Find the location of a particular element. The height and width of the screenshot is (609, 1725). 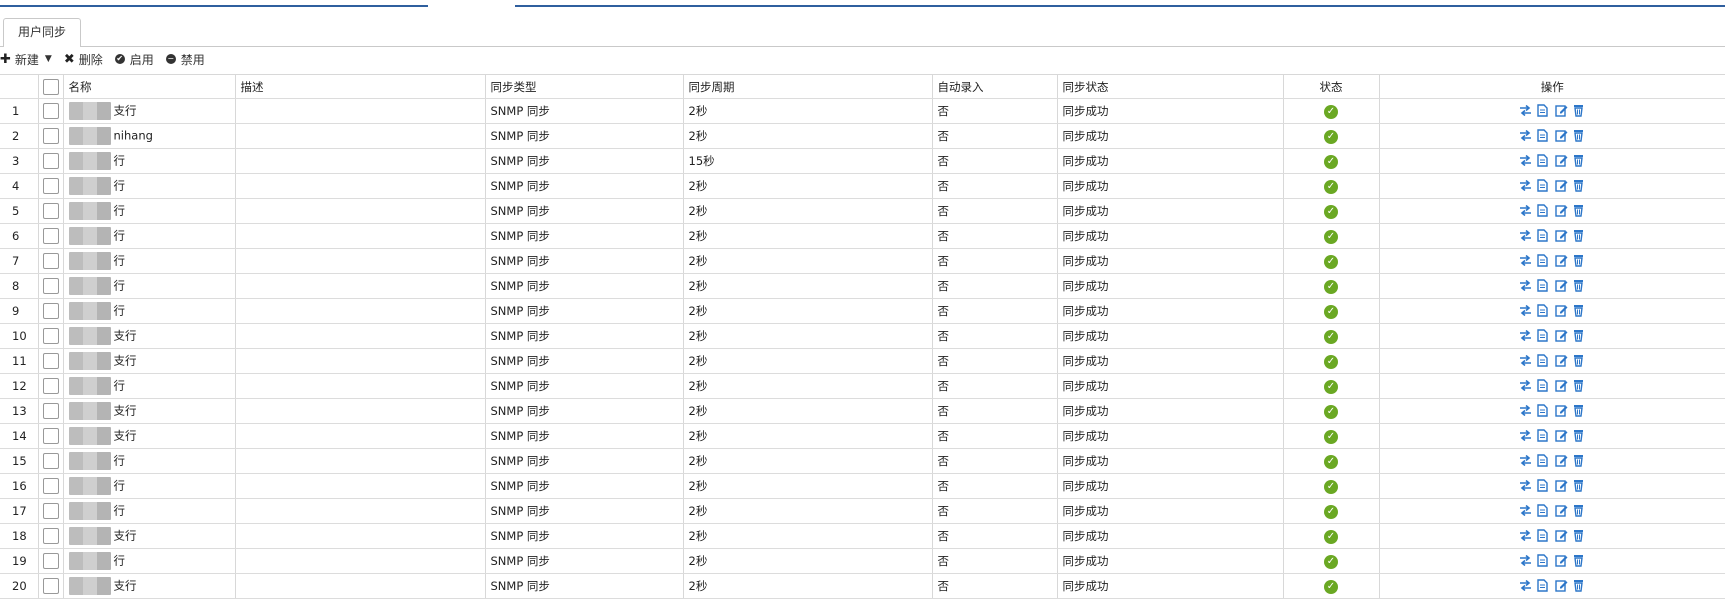

caret-down-icon: ▼ is located at coordinates (48, 59).